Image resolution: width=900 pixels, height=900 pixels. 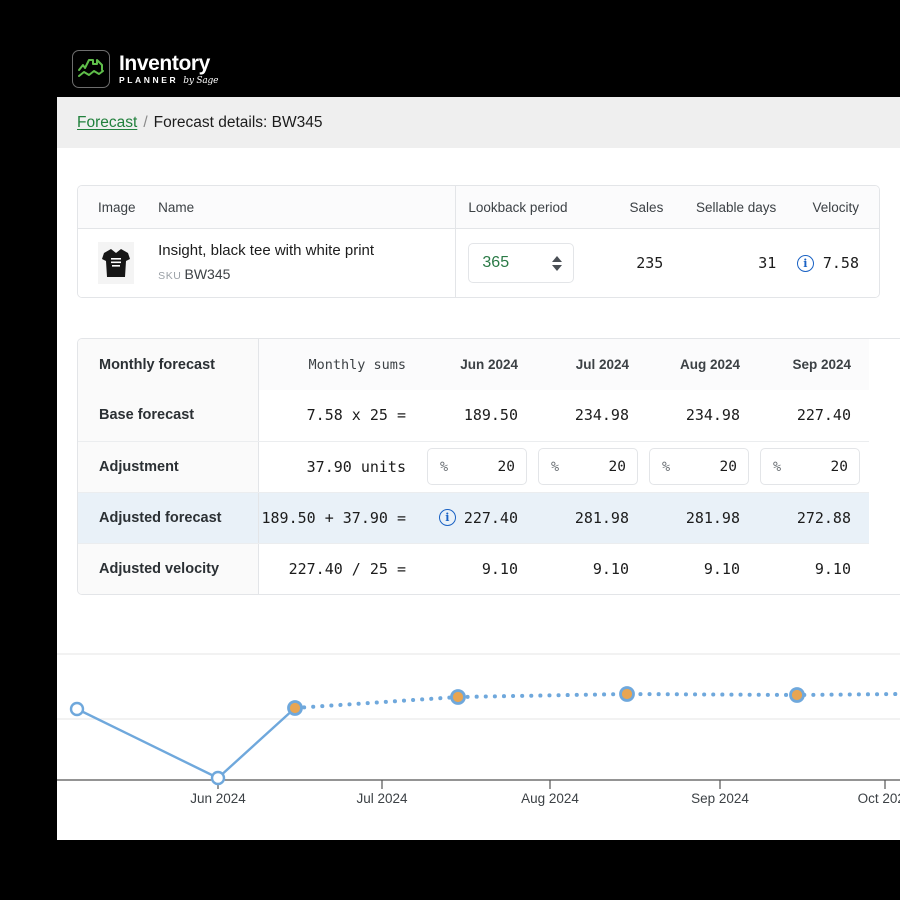 What do you see at coordinates (168, 518) in the screenshot?
I see `row-label-adjusted-forecast: Adjusted forecast` at bounding box center [168, 518].